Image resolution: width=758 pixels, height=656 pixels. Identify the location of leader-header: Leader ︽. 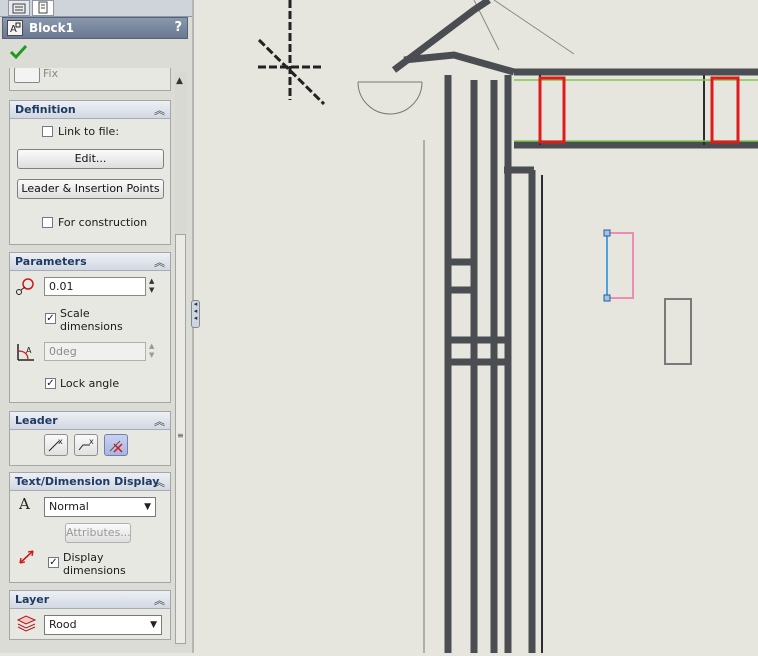
(90, 421).